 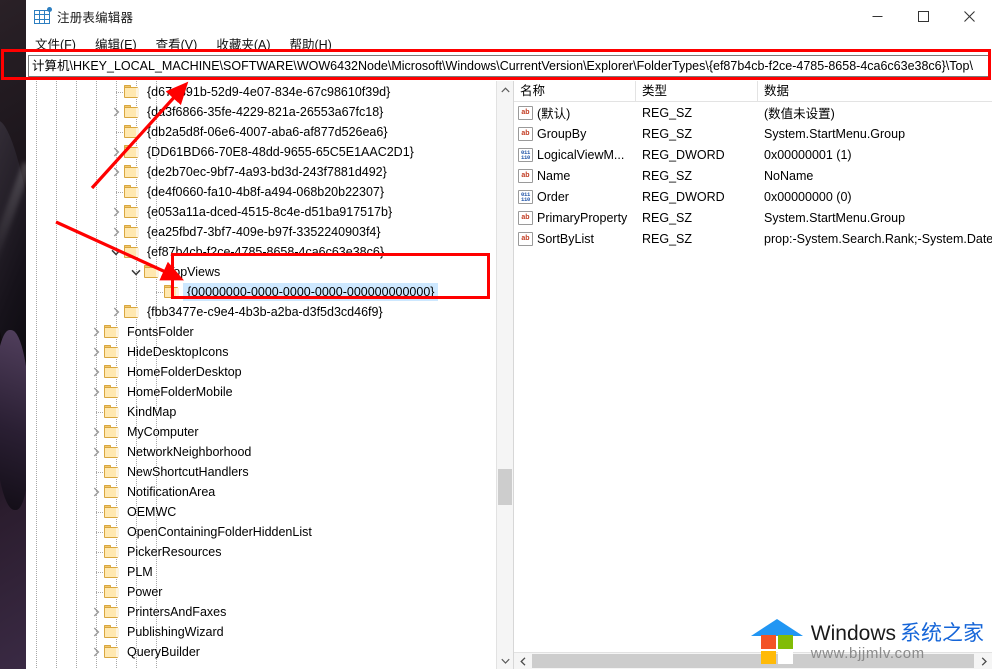 What do you see at coordinates (261, 92) in the screenshot?
I see `tree-item: {d674391b-52d9-4e07-834e-67c98610f39d}` at bounding box center [261, 92].